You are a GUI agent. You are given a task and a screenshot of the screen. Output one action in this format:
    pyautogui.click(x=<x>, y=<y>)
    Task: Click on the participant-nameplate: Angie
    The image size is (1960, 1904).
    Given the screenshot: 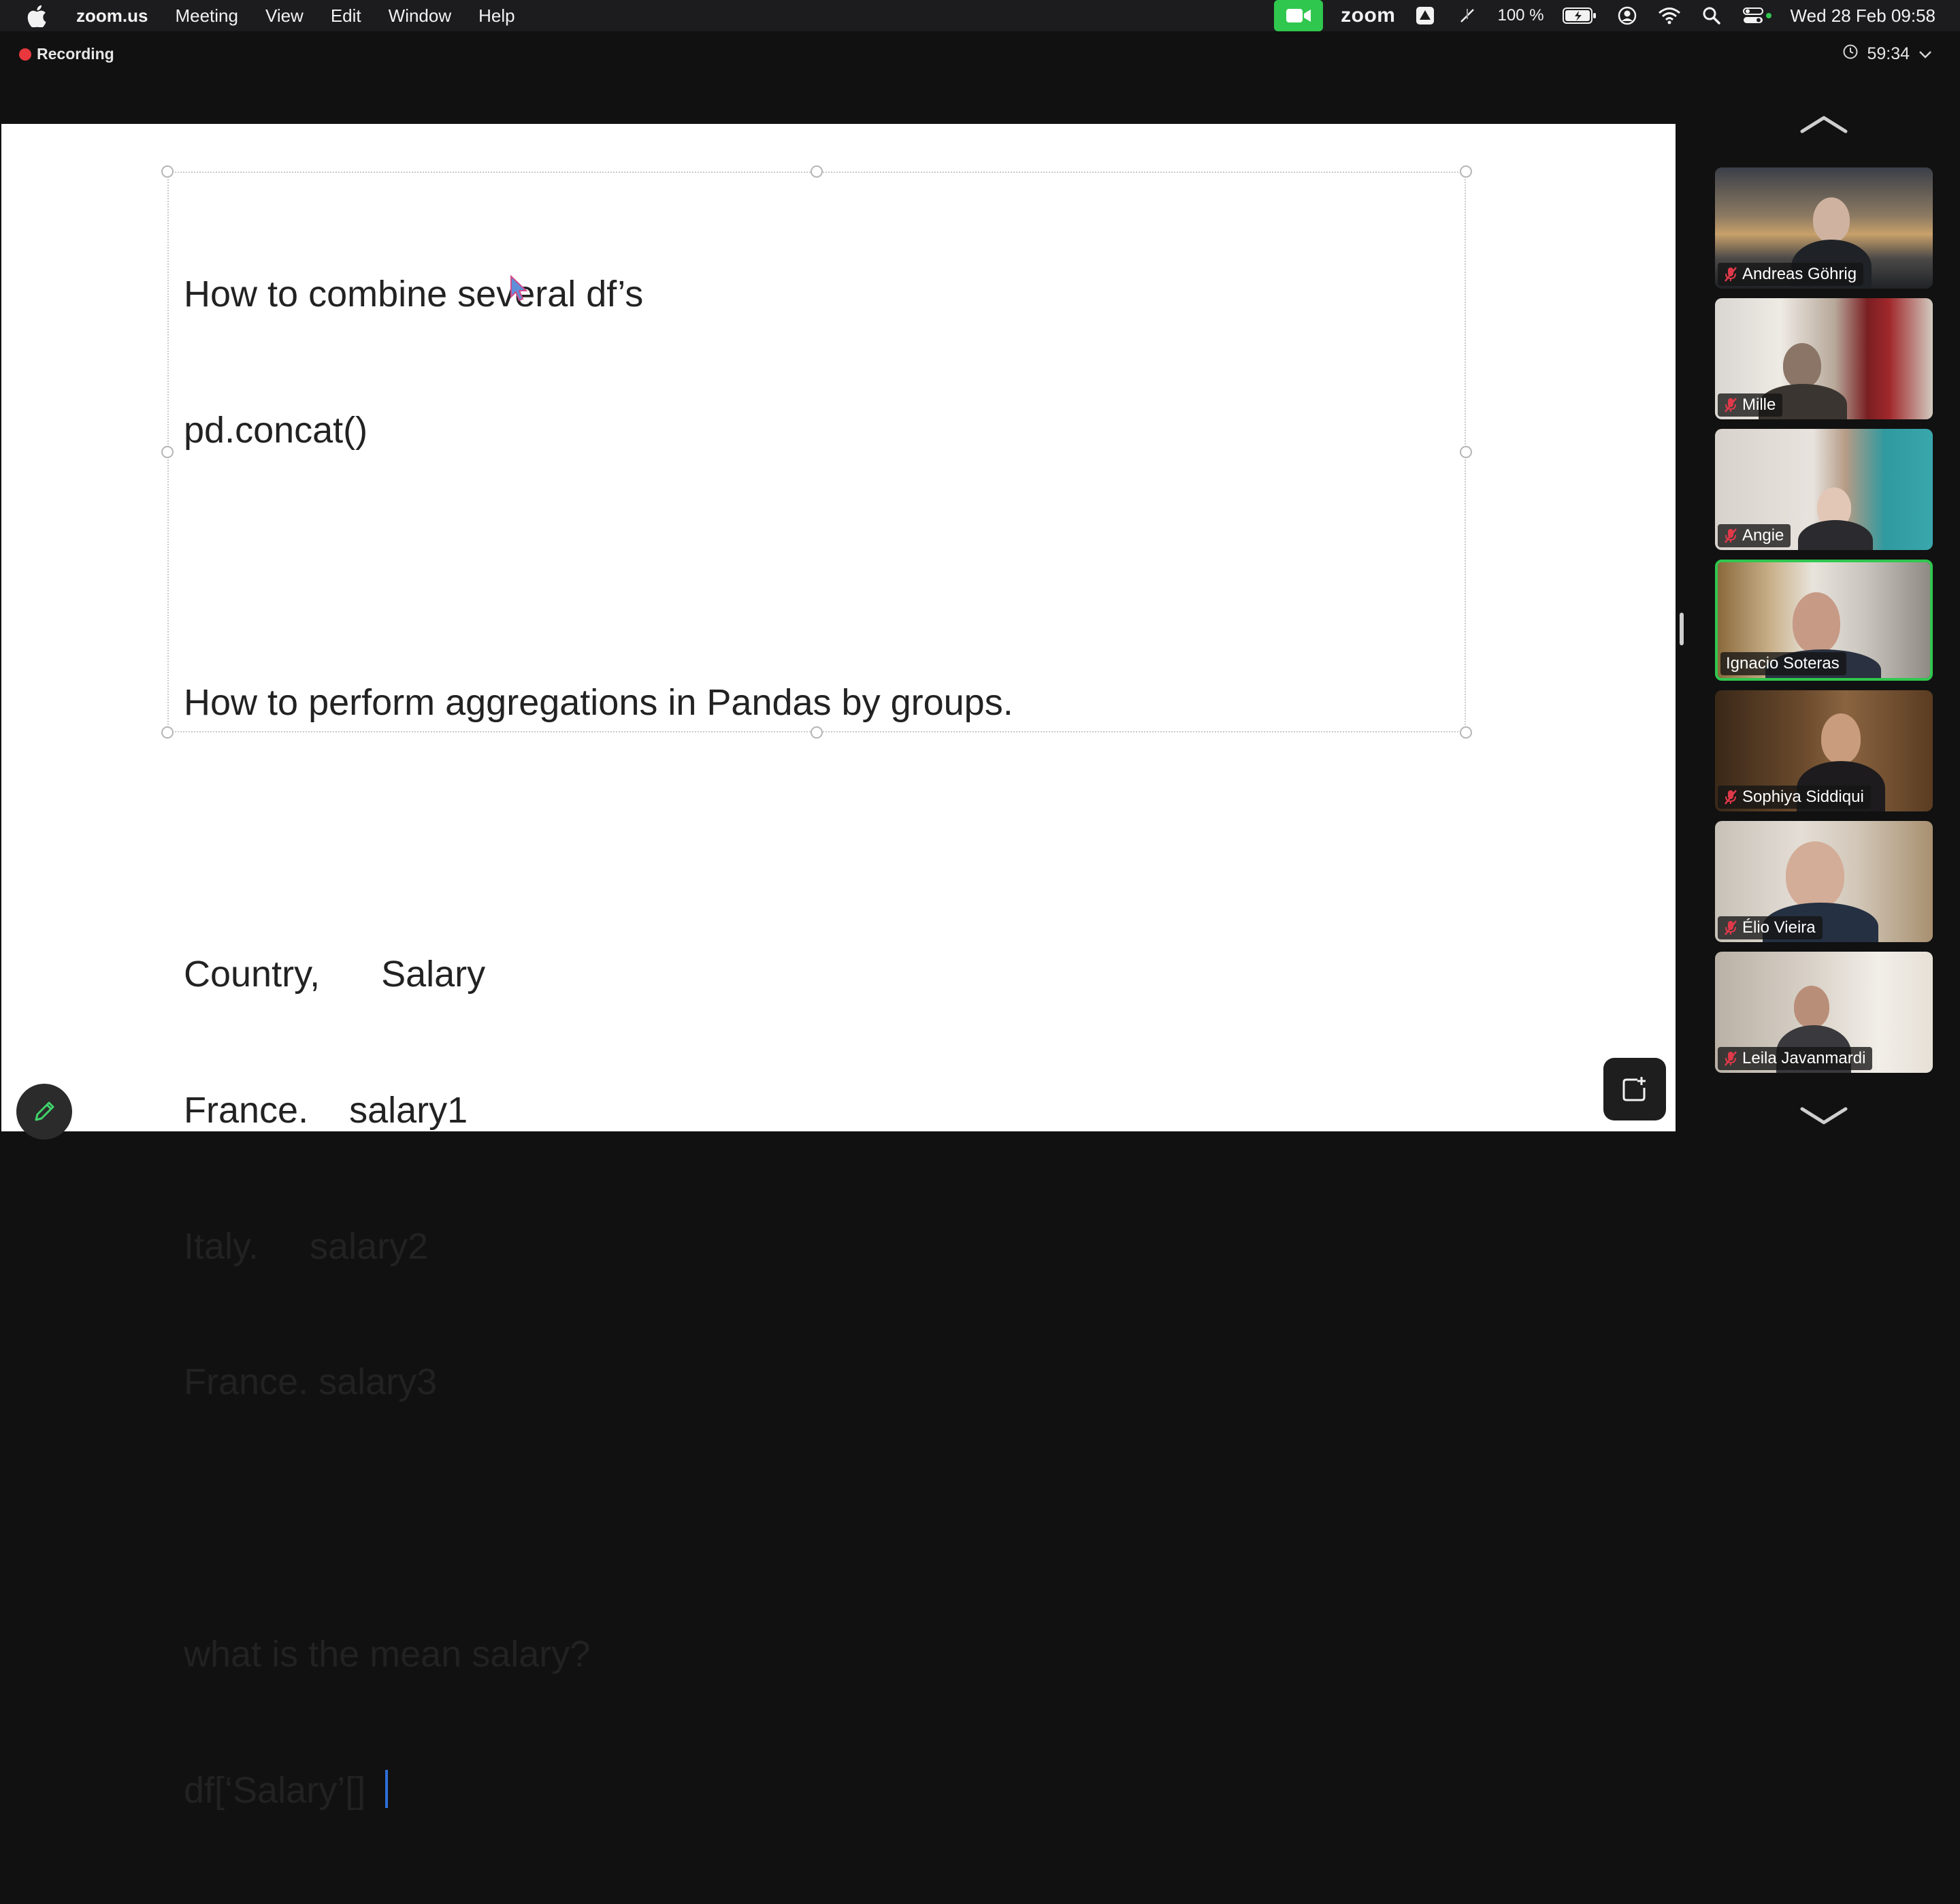 What is the action you would take?
    pyautogui.click(x=1754, y=536)
    